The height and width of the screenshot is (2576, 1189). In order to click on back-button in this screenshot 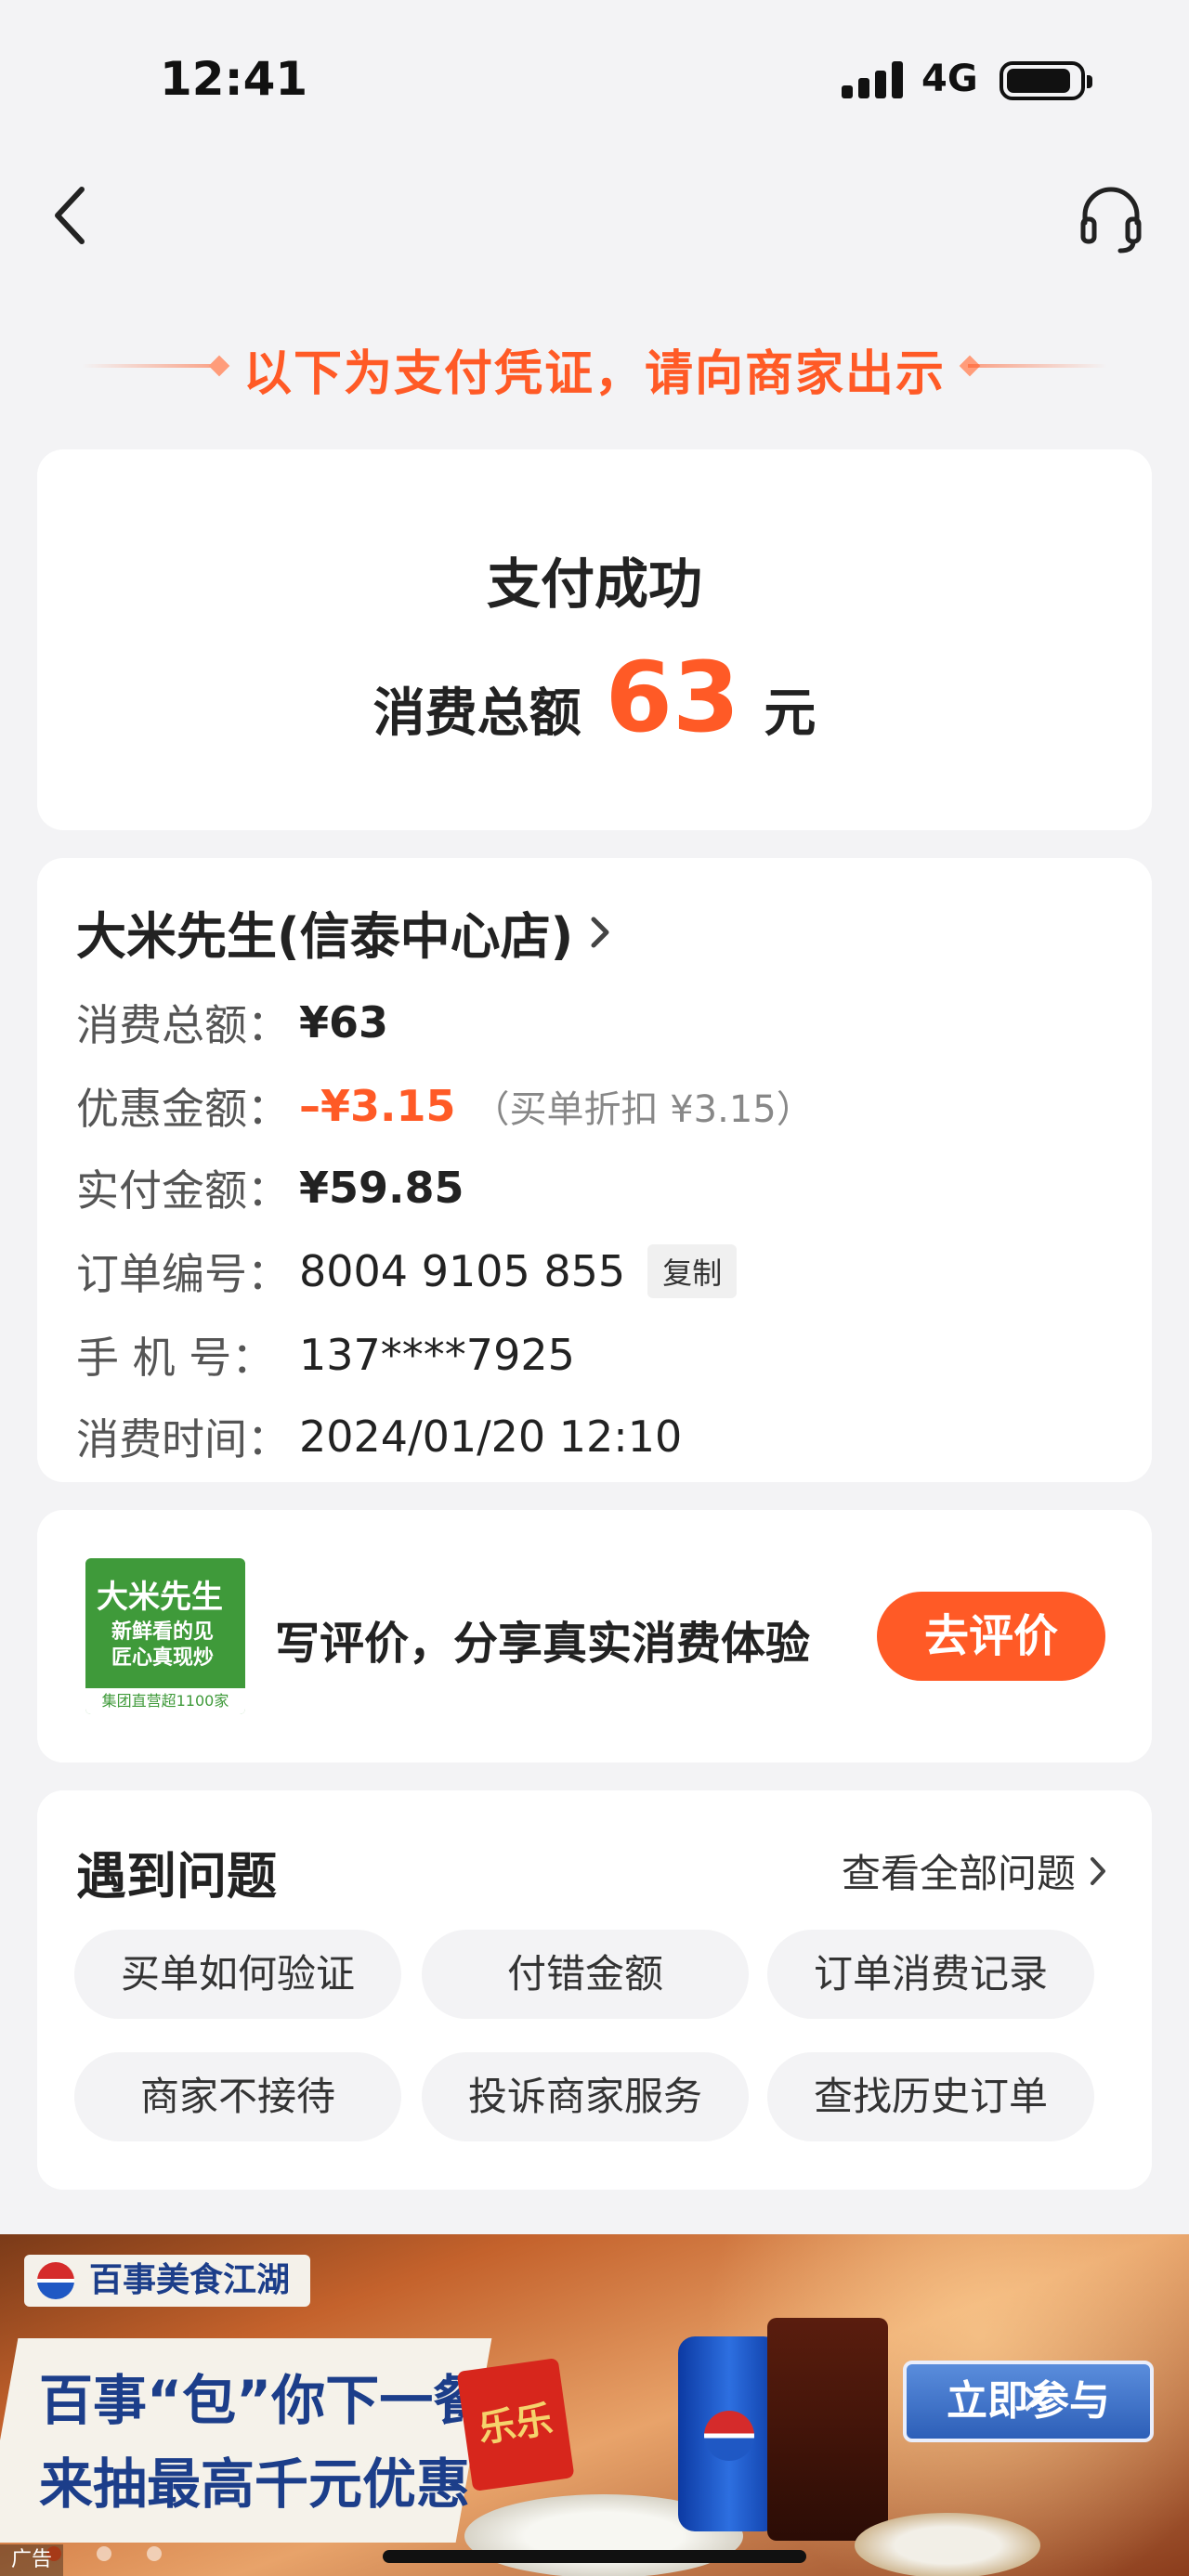, I will do `click(74, 215)`.